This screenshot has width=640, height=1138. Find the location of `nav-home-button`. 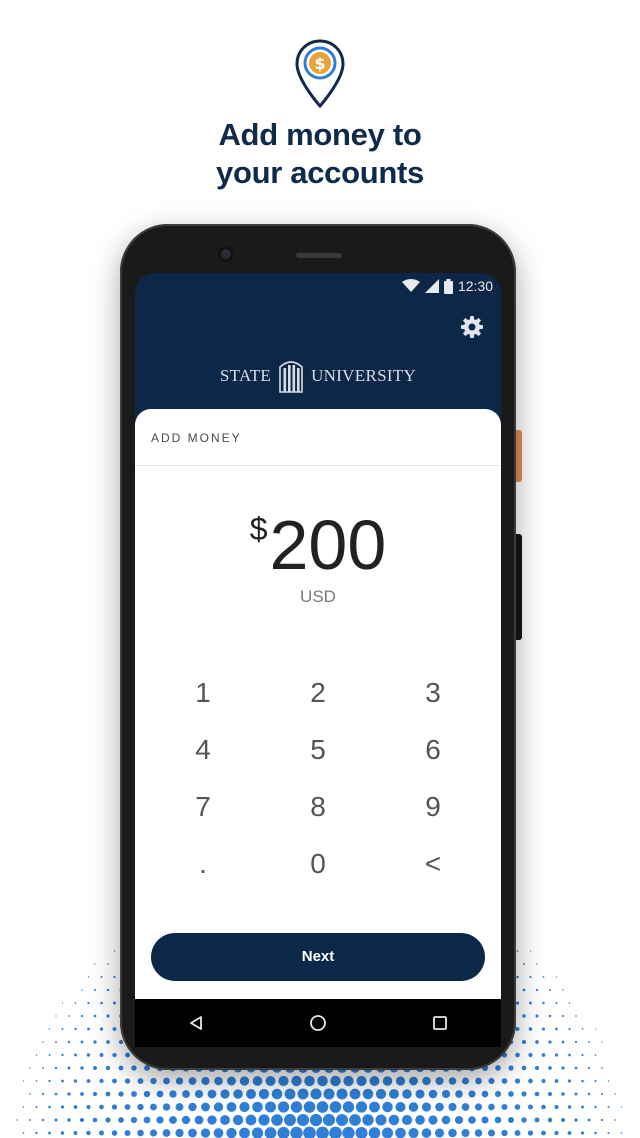

nav-home-button is located at coordinates (318, 1023).